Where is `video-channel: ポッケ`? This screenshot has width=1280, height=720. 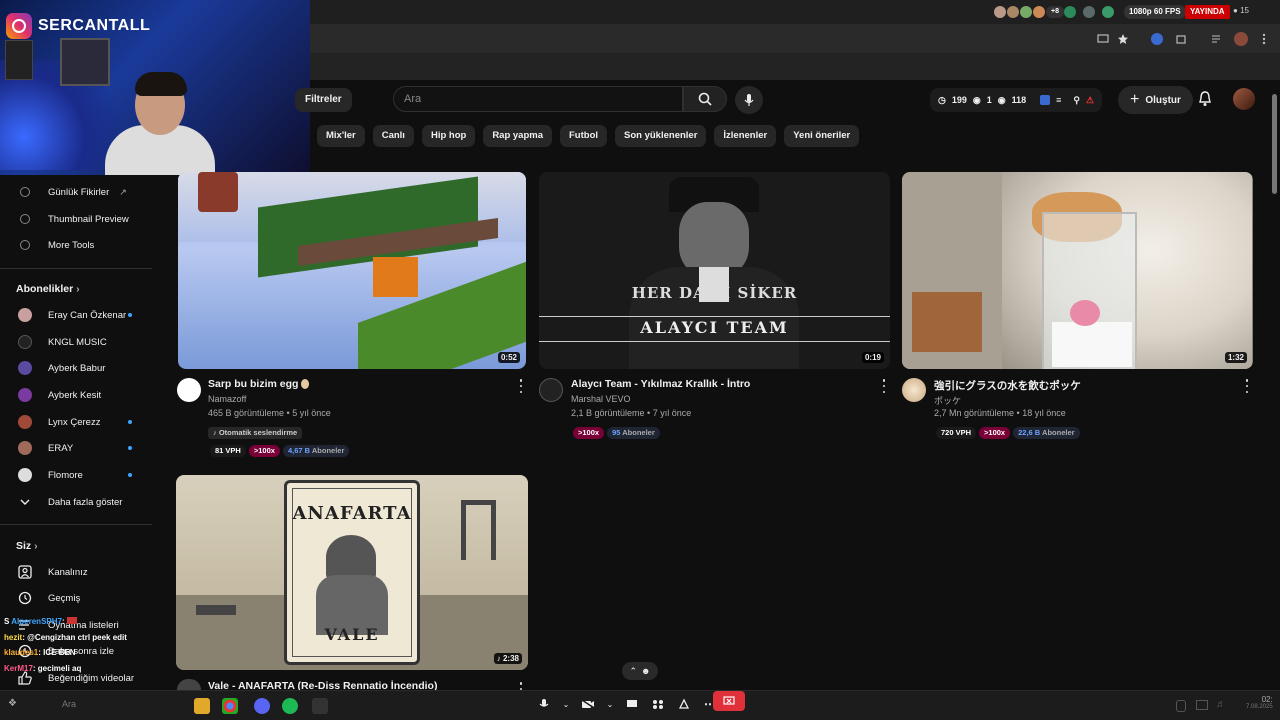 video-channel: ポッケ is located at coordinates (947, 400).